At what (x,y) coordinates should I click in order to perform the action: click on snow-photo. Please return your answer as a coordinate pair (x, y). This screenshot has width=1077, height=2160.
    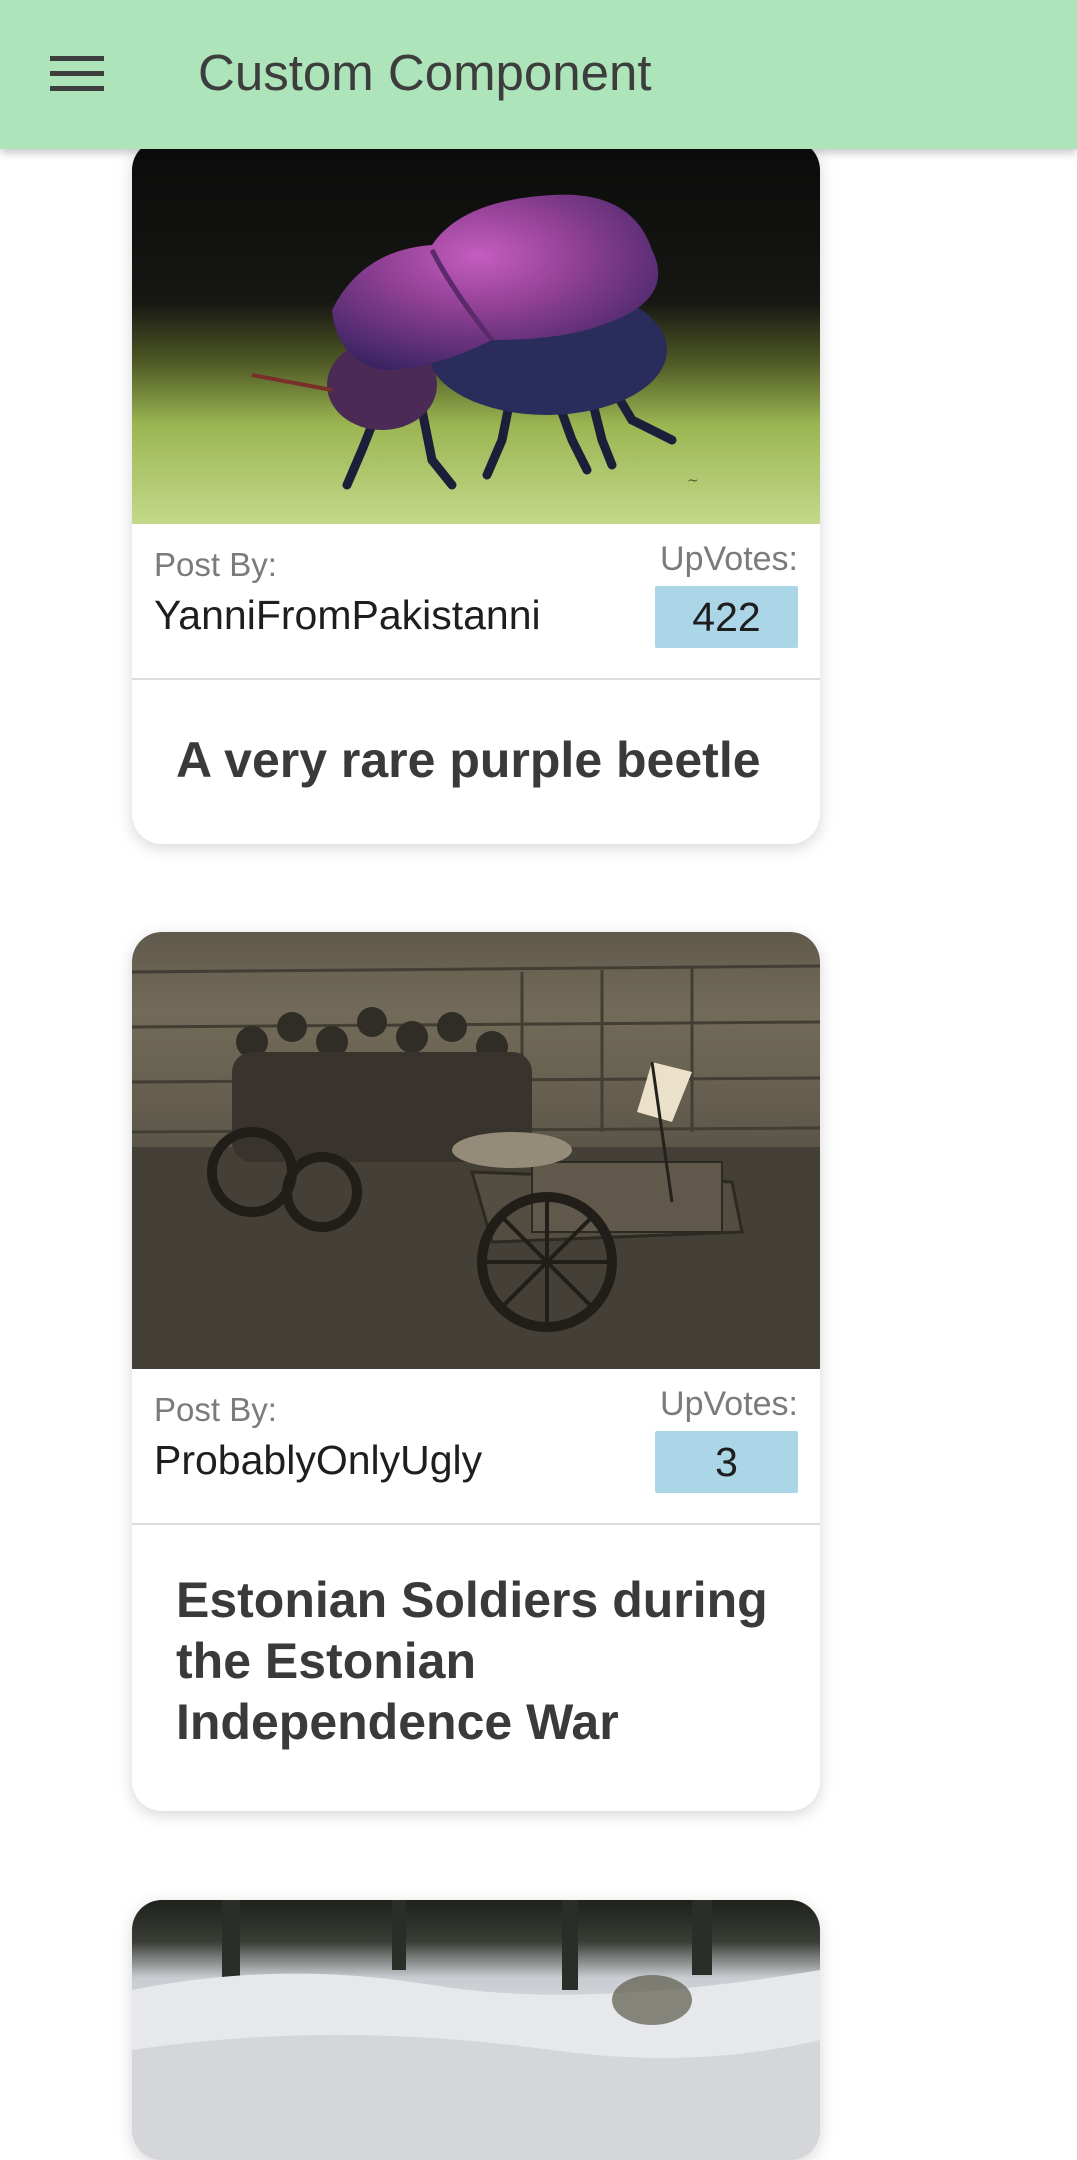
    Looking at the image, I should click on (476, 2030).